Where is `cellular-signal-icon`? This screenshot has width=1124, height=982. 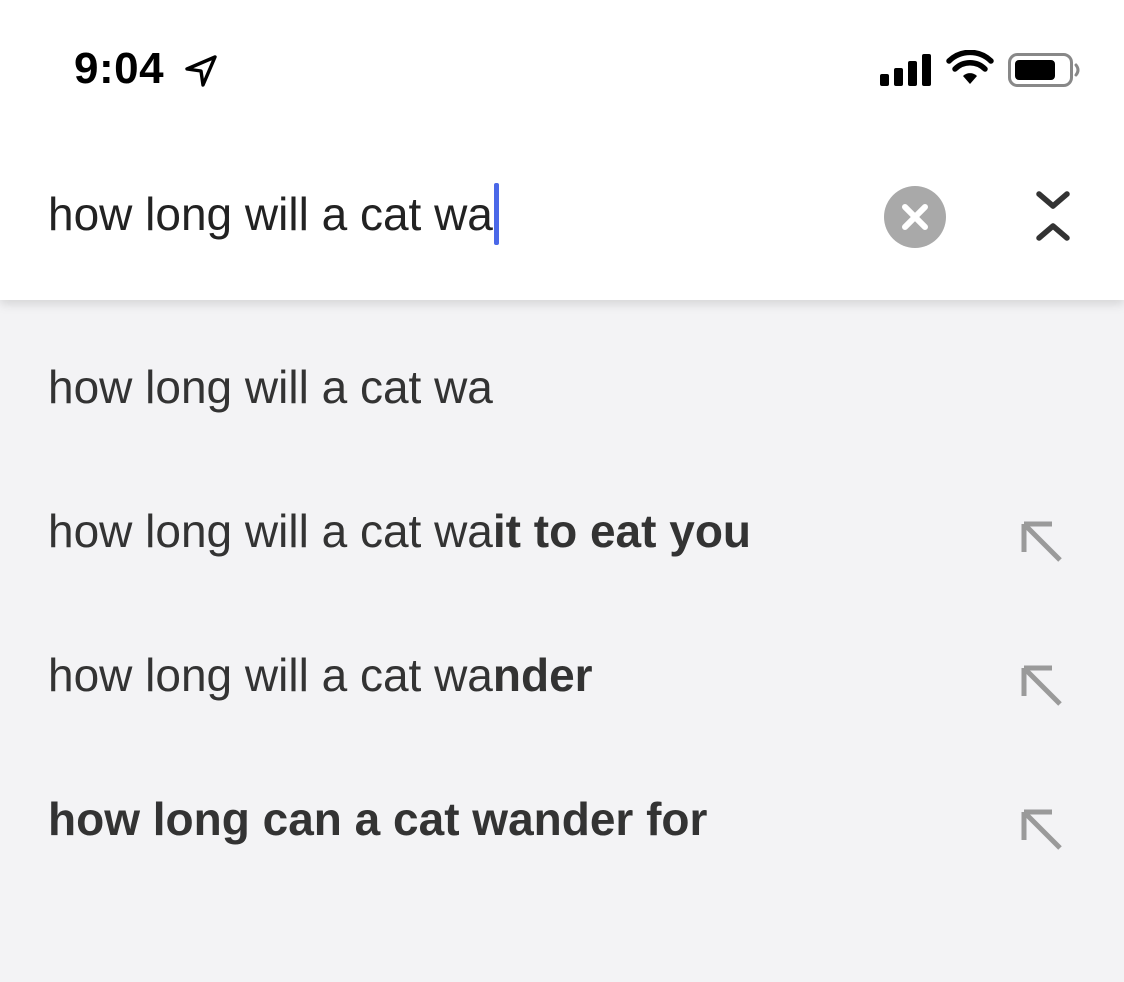 cellular-signal-icon is located at coordinates (905, 70).